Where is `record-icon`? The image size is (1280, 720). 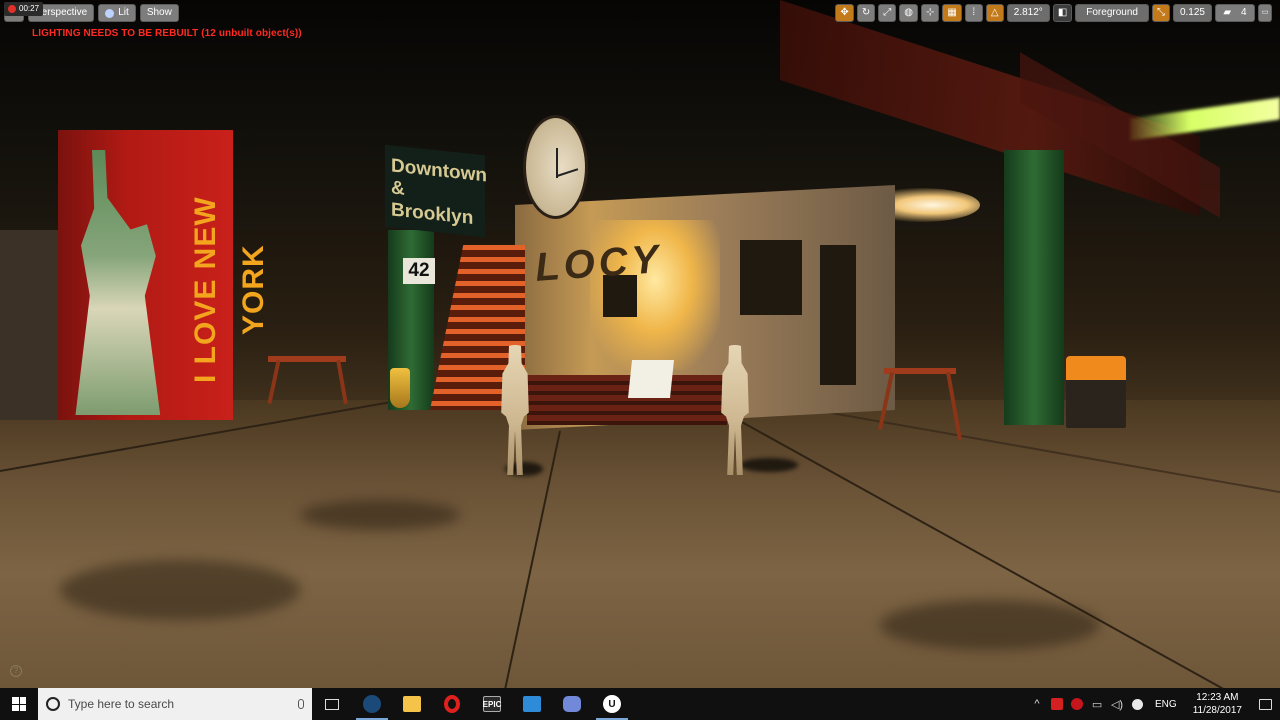
record-icon is located at coordinates (12, 9).